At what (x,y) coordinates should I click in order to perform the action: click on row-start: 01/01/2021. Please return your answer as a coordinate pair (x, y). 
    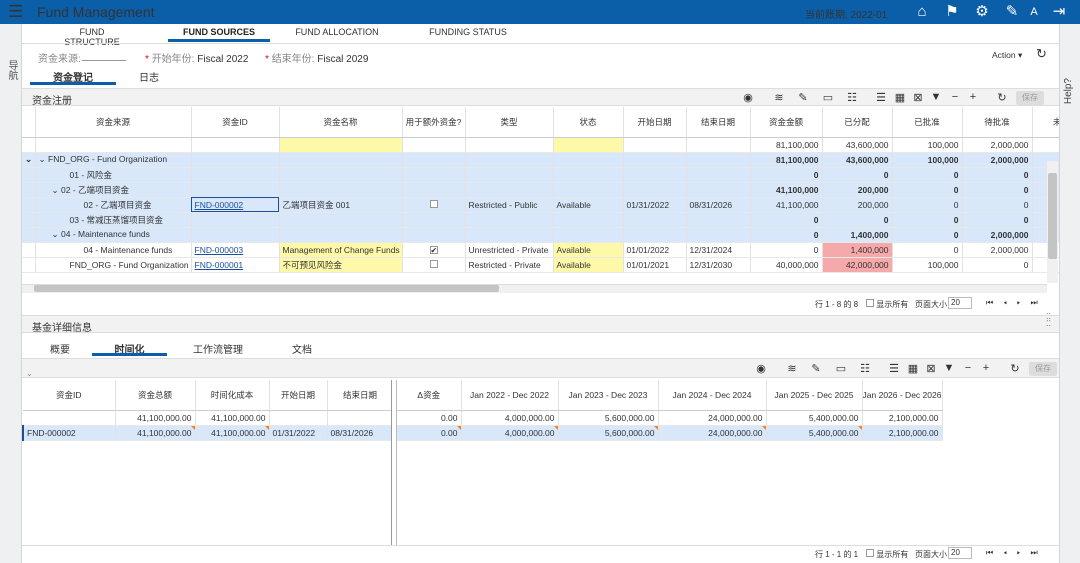
    Looking at the image, I should click on (655, 265).